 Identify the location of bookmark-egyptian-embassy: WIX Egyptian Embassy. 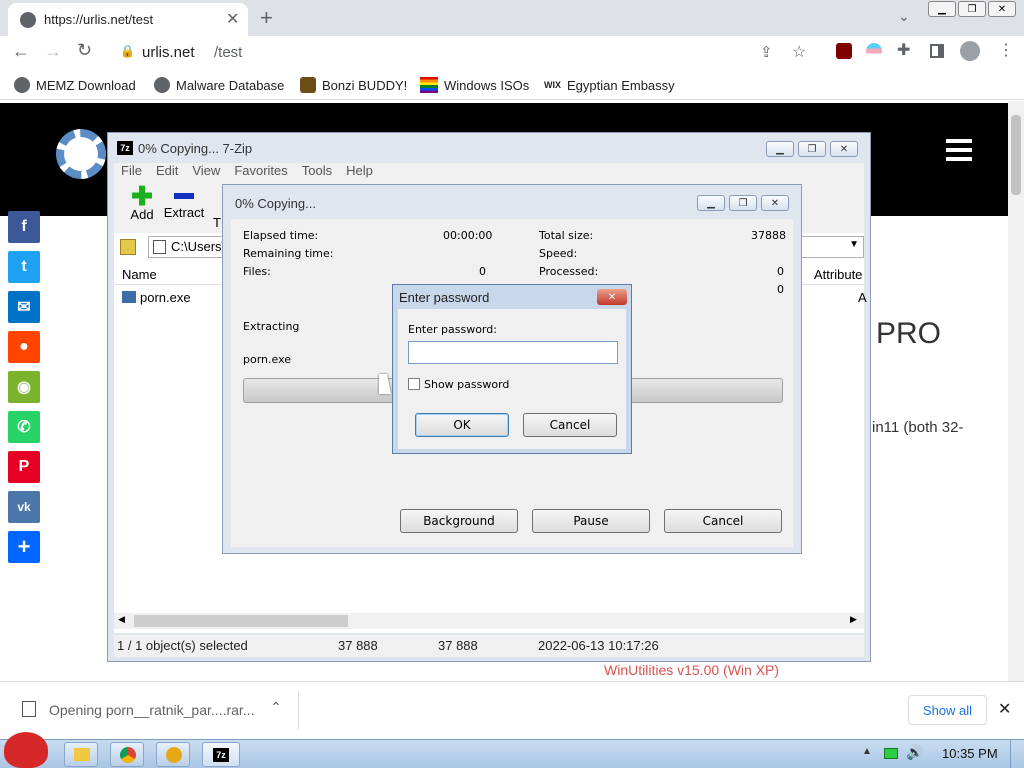
(609, 85).